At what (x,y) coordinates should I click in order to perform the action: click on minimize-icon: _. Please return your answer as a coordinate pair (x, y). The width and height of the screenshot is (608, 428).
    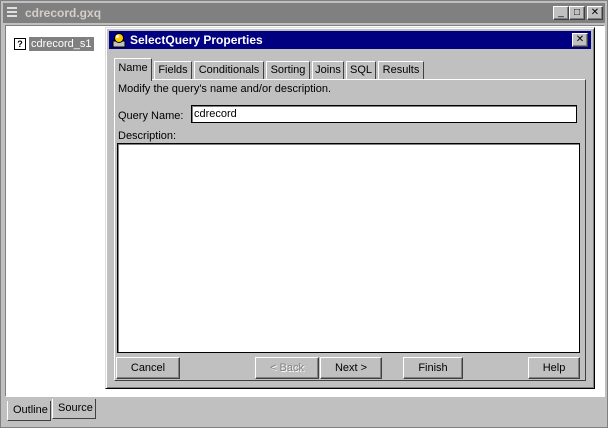
    Looking at the image, I should click on (561, 12).